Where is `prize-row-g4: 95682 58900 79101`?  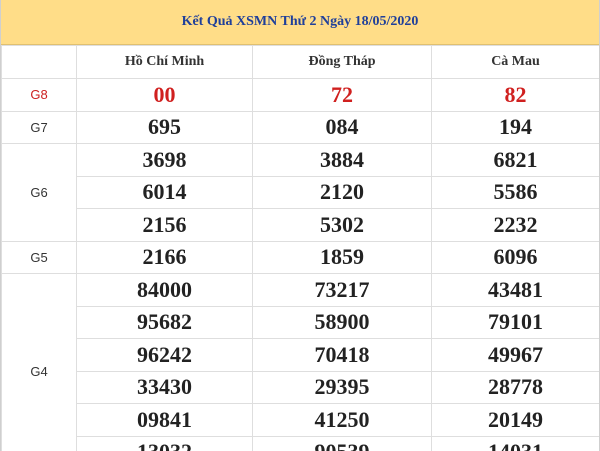
prize-row-g4: 95682 58900 79101 is located at coordinates (300, 322).